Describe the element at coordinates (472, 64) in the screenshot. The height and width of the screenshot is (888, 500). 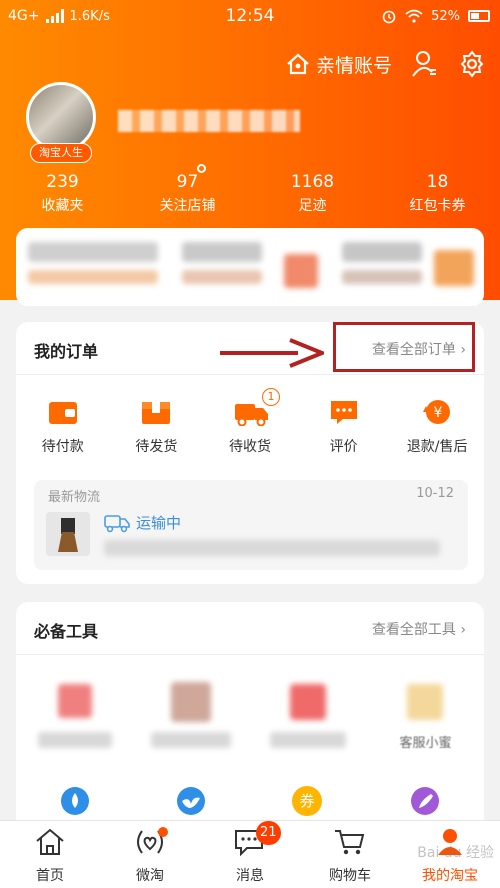
I see `settings-gear-icon` at that location.